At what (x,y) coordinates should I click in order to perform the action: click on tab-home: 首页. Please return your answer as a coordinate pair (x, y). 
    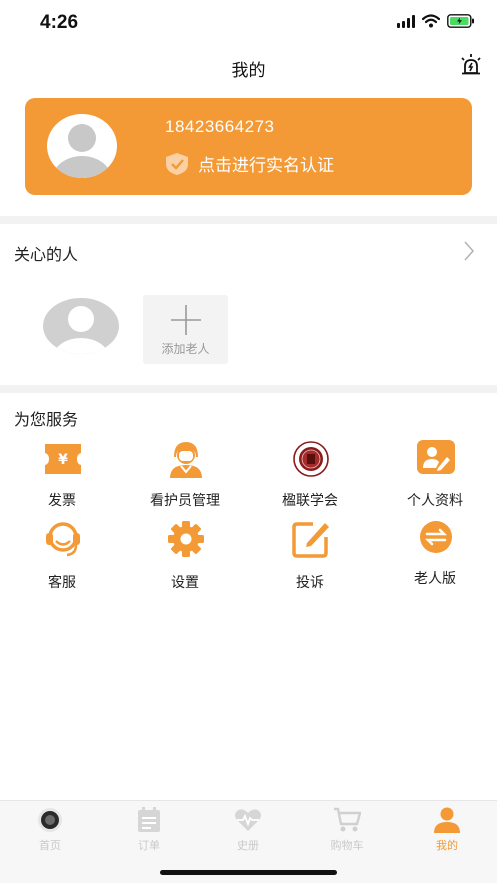
    Looking at the image, I should click on (50, 829).